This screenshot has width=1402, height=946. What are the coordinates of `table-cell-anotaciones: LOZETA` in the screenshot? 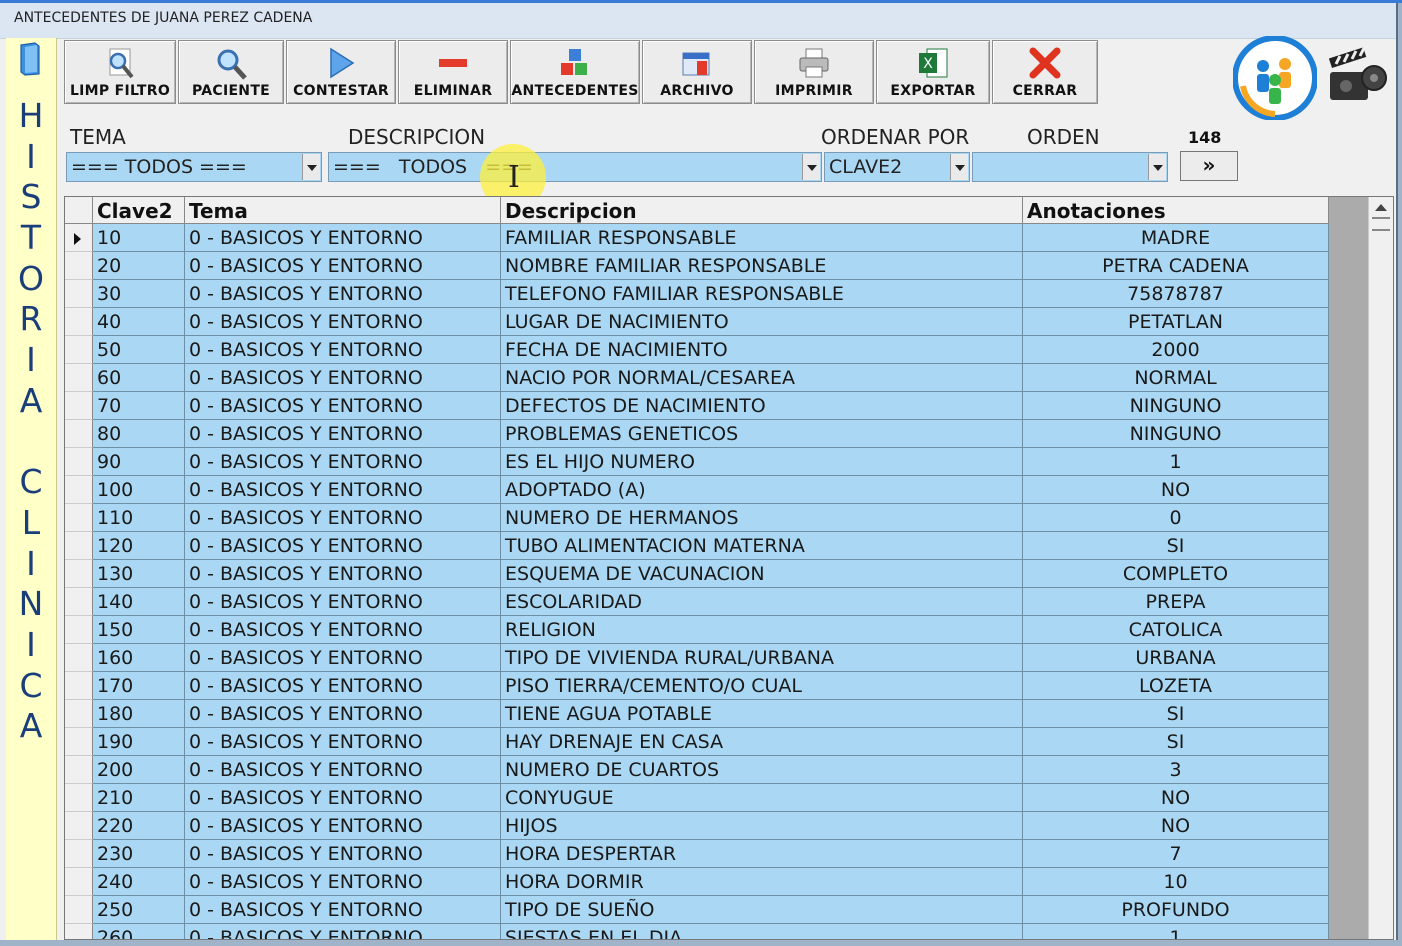 It's located at (1176, 686).